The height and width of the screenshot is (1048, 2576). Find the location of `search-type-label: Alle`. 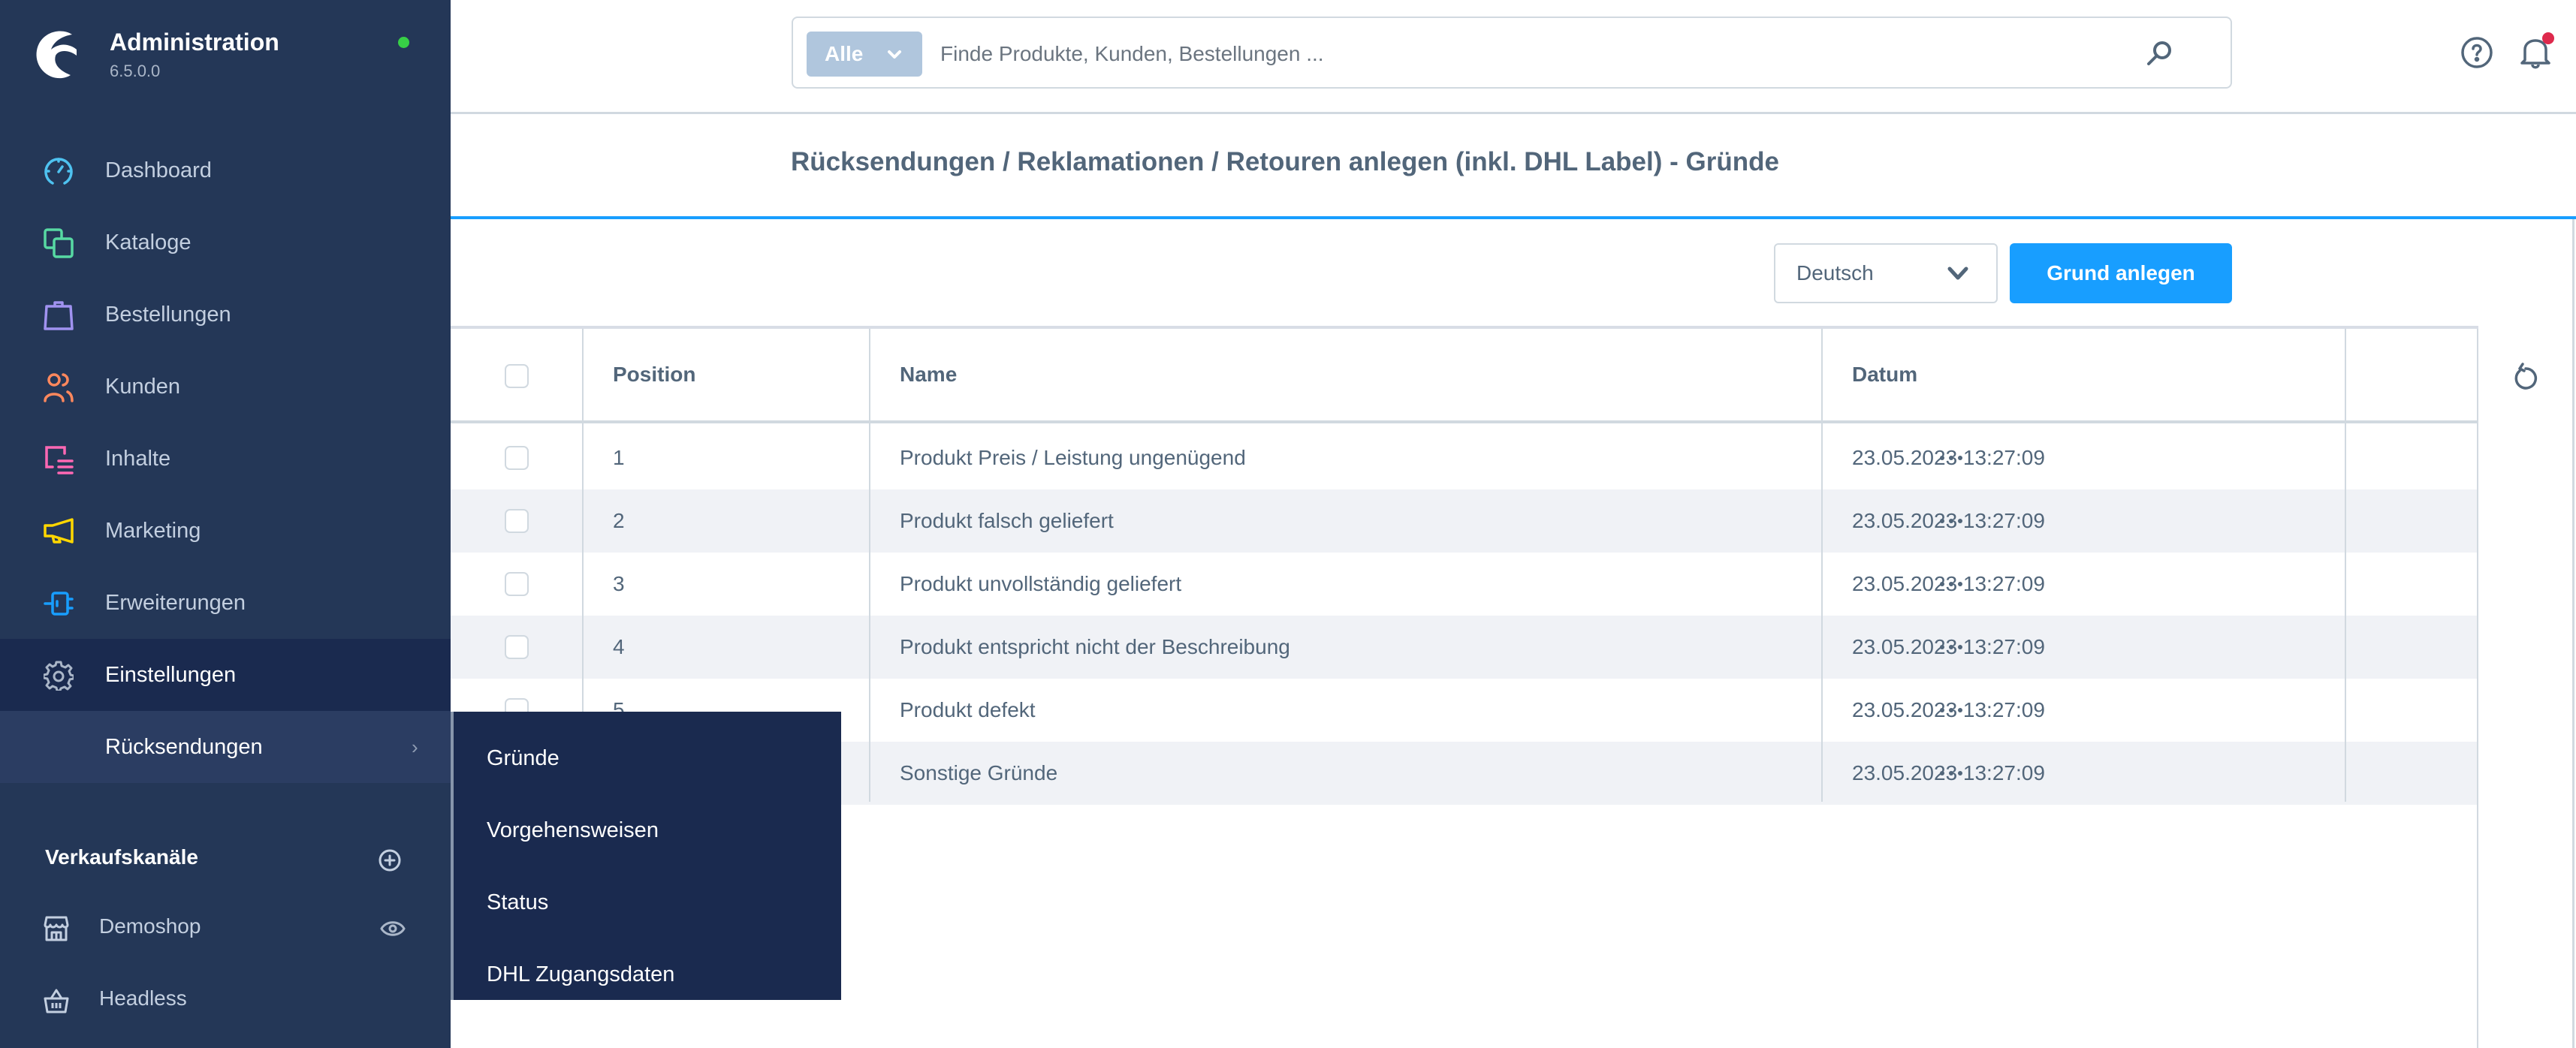

search-type-label: Alle is located at coordinates (845, 53).